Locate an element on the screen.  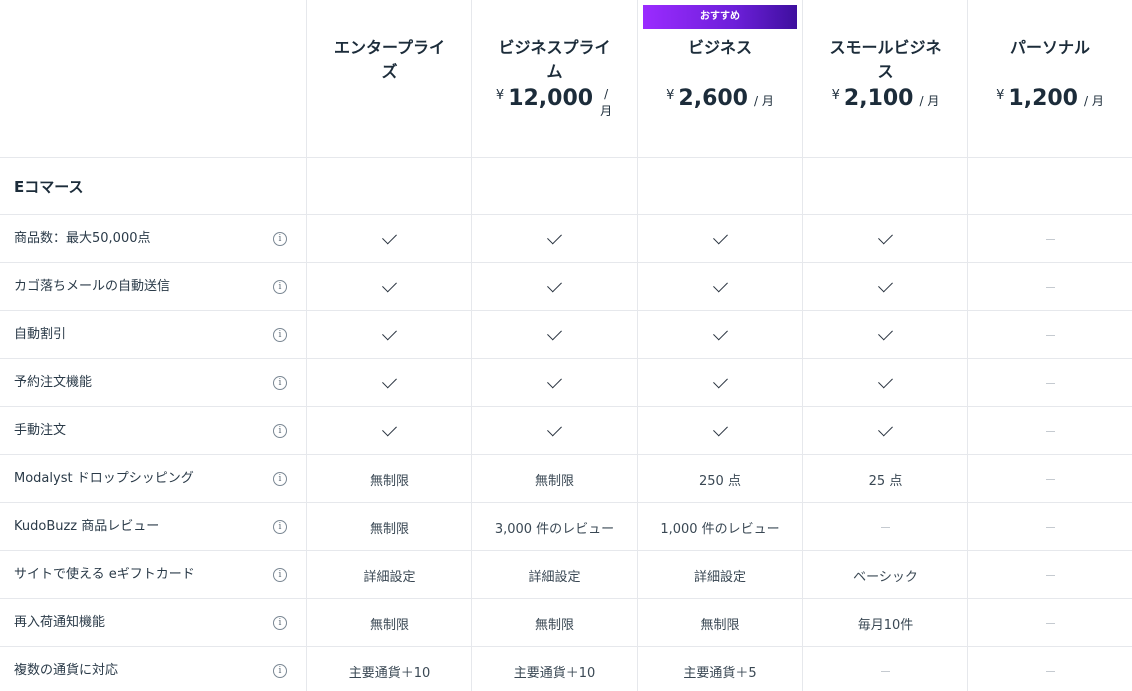
plan-price: ¥ 2,100 / 月 is located at coordinates (885, 99).